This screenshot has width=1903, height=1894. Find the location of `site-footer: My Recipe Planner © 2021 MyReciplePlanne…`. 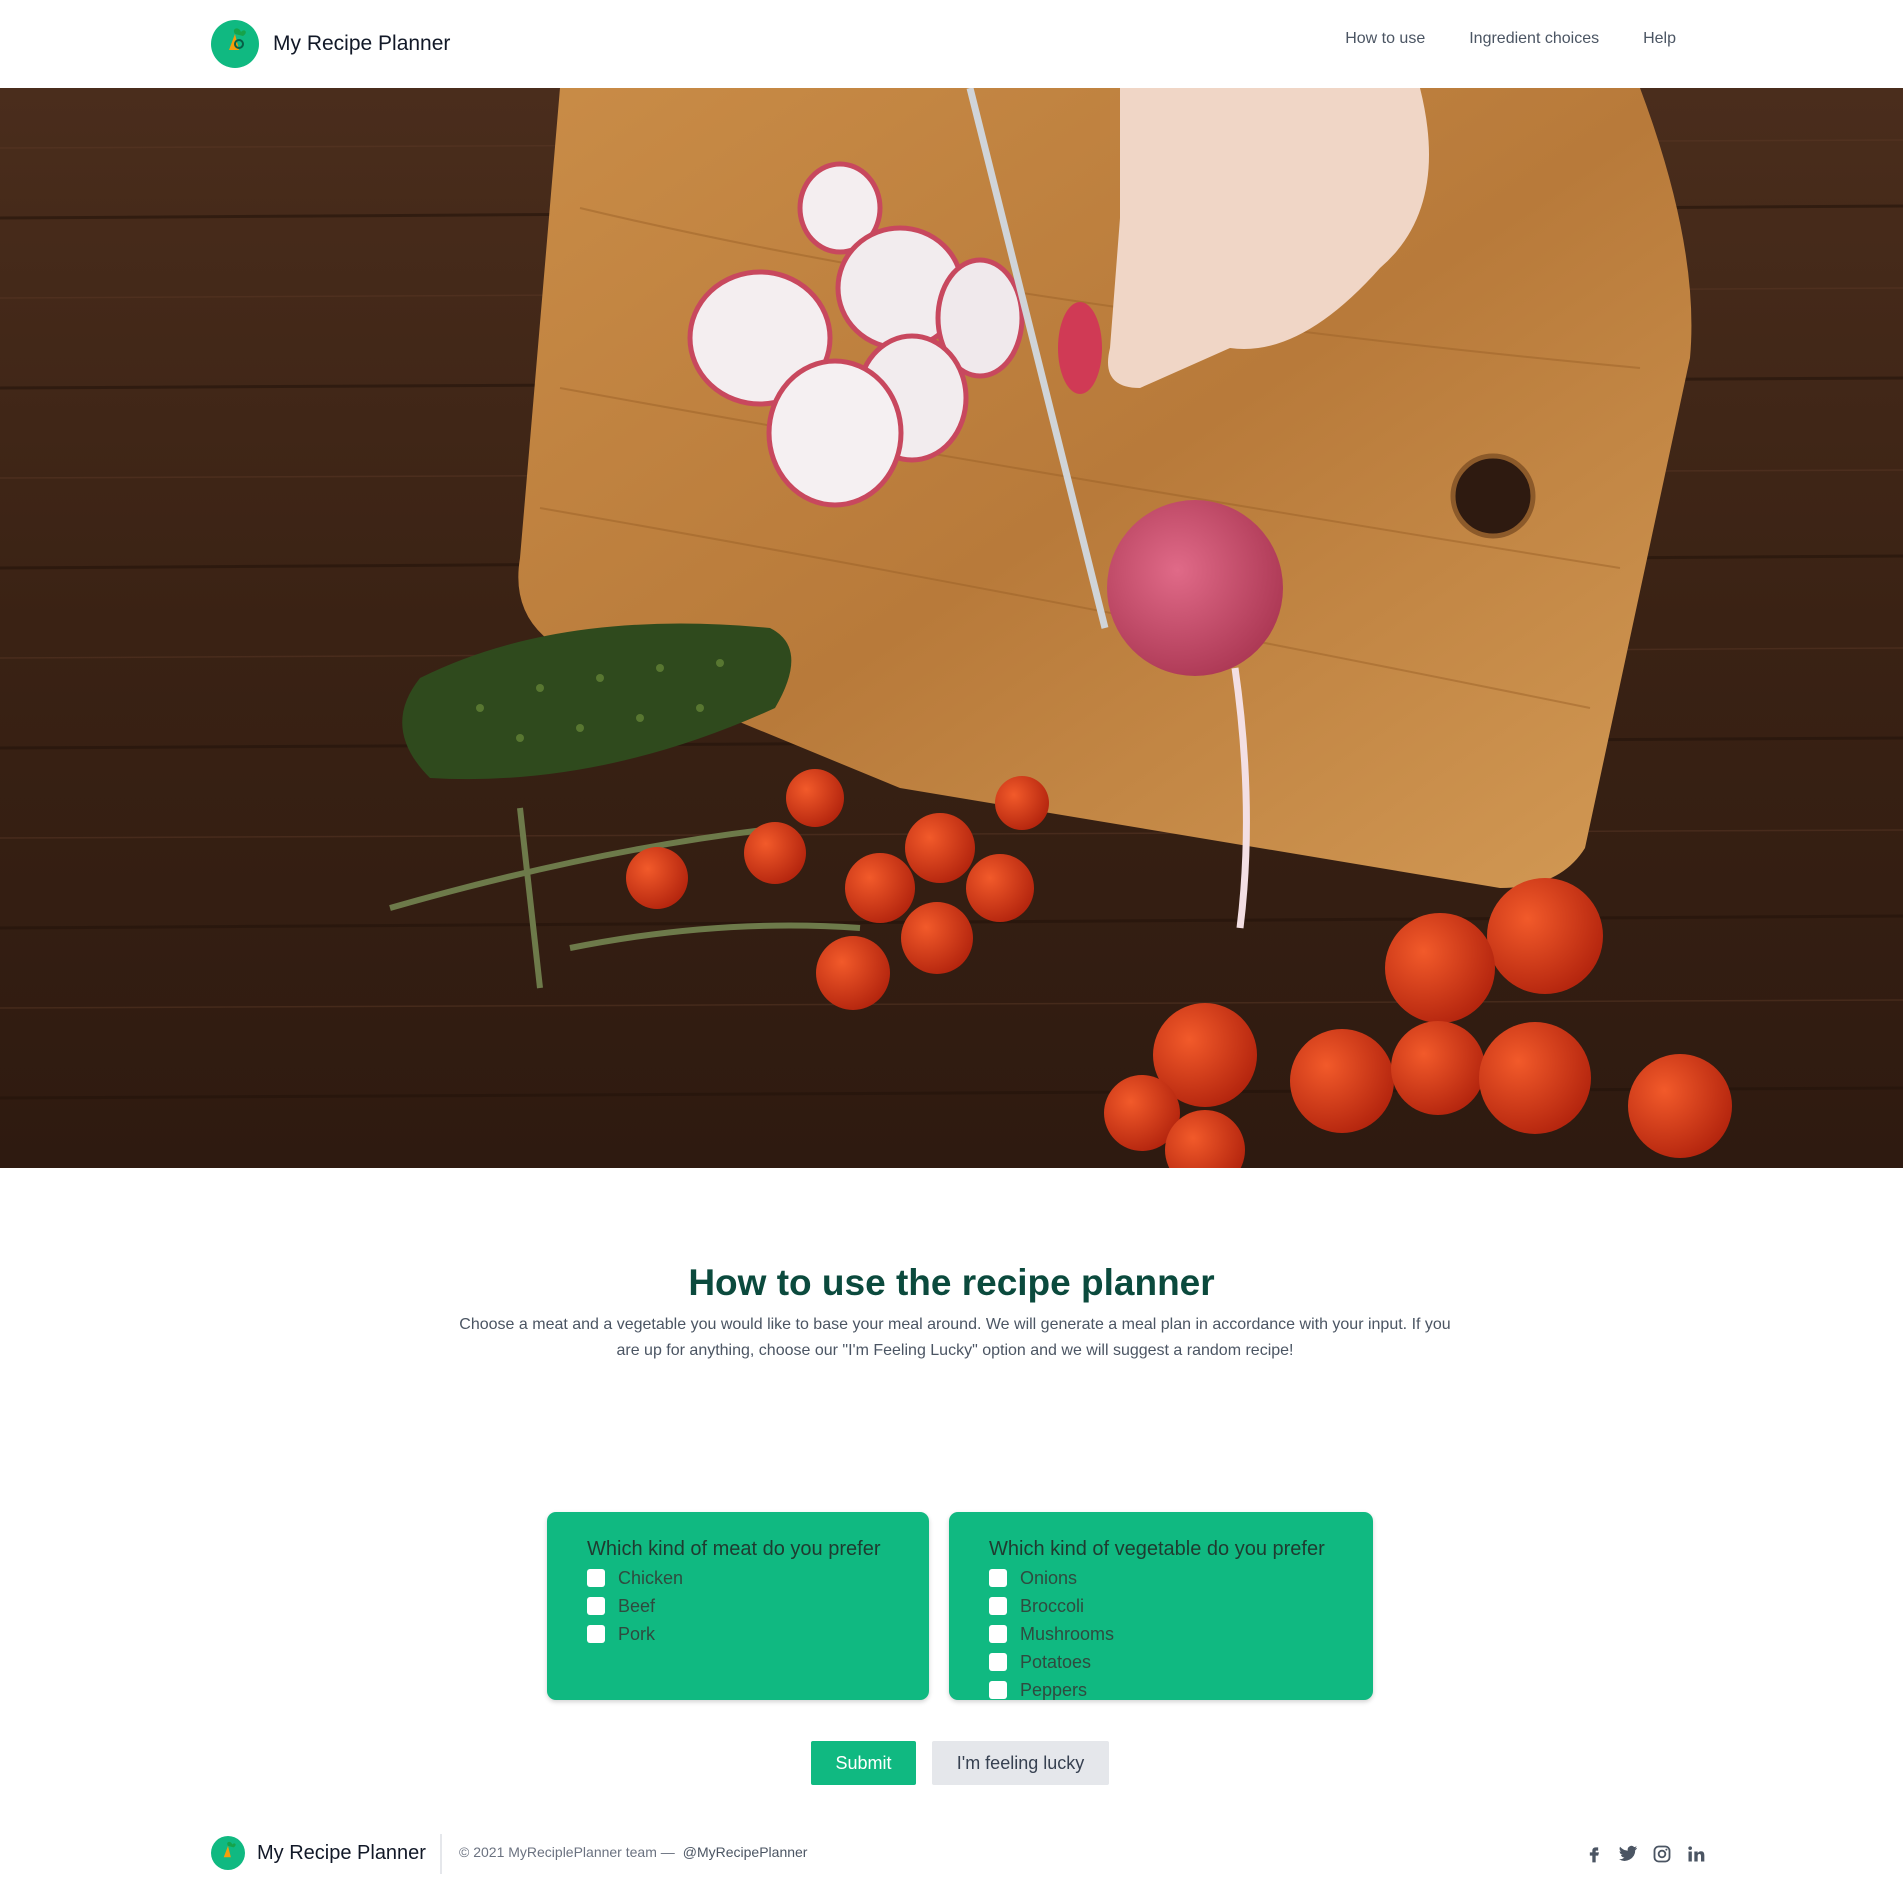

site-footer: My Recipe Planner © 2021 MyReciplePlanne… is located at coordinates (951, 1856).